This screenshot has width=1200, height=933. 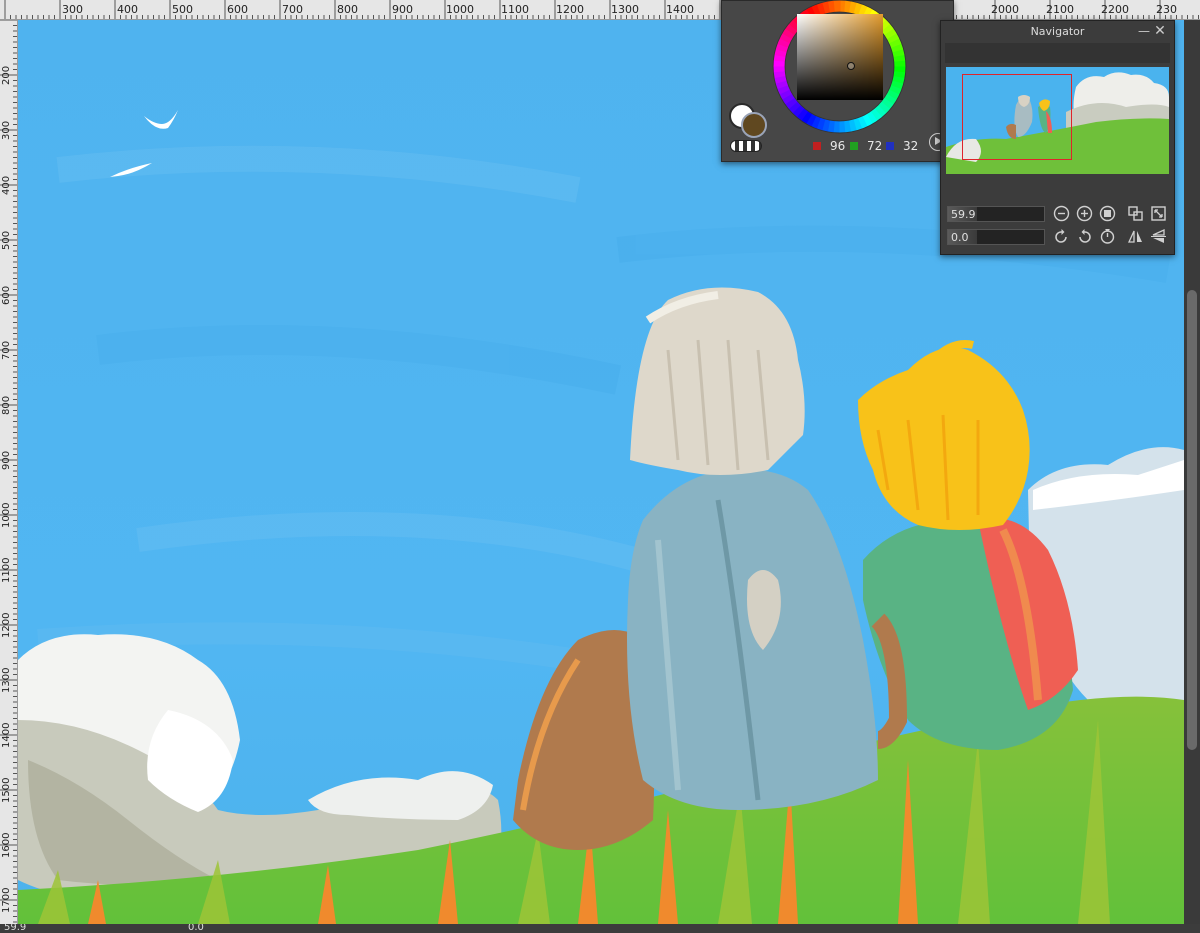 I want to click on zoom-in-icon, so click(x=1084, y=213).